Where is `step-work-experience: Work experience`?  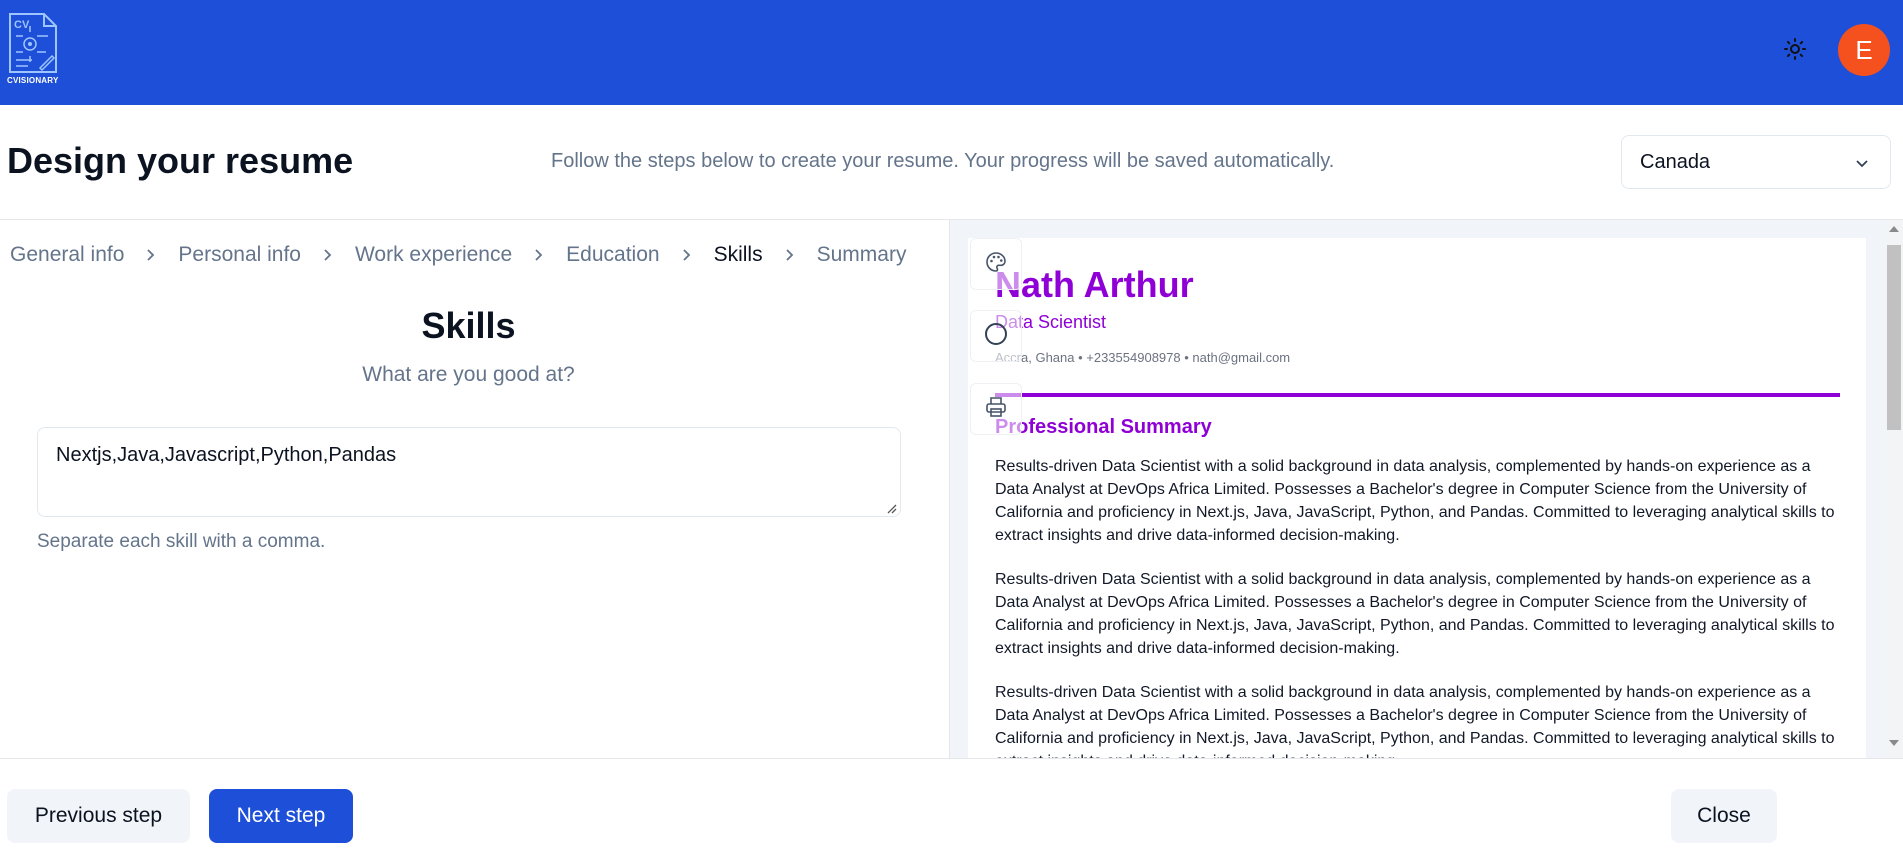
step-work-experience: Work experience is located at coordinates (433, 255).